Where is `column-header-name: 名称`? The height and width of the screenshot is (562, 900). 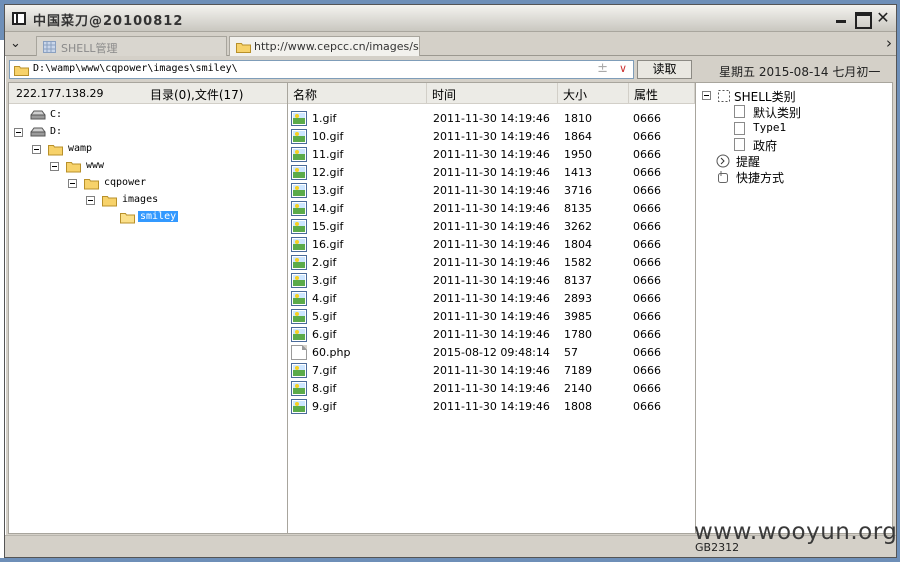 column-header-name: 名称 is located at coordinates (357, 93).